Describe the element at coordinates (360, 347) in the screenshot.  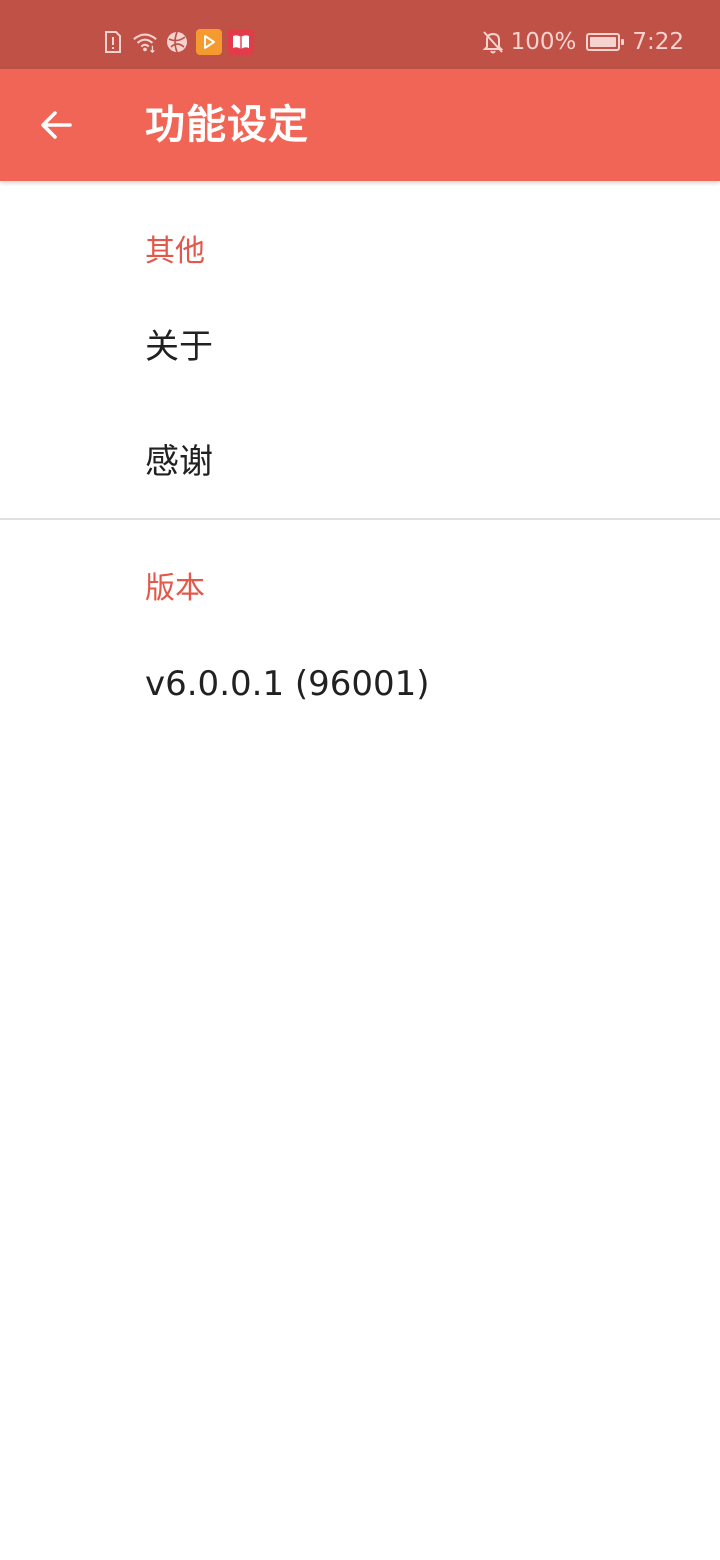
I see `pref-item-about: 关于` at that location.